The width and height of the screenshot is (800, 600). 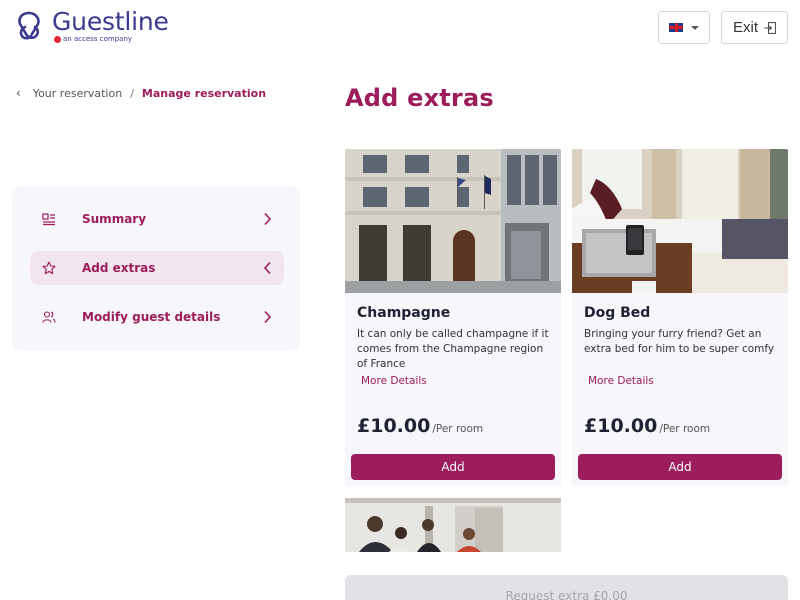 I want to click on users-icon, so click(x=49, y=317).